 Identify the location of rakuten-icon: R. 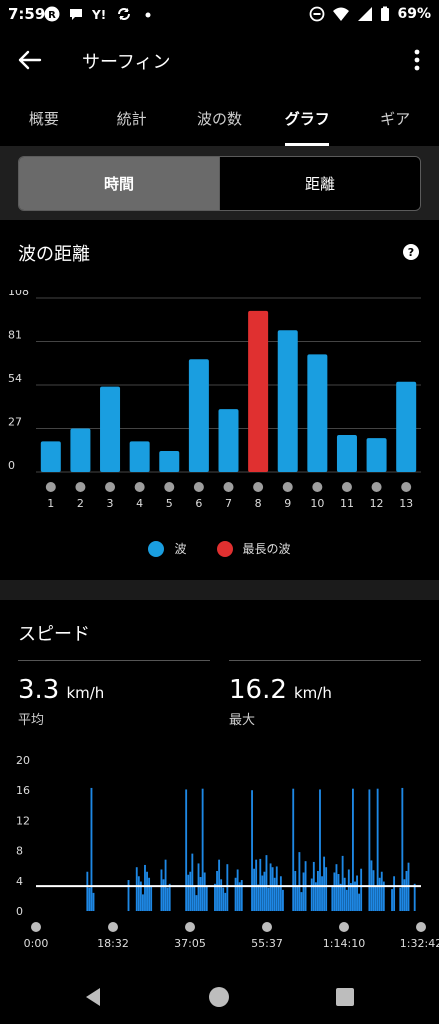
(52, 14).